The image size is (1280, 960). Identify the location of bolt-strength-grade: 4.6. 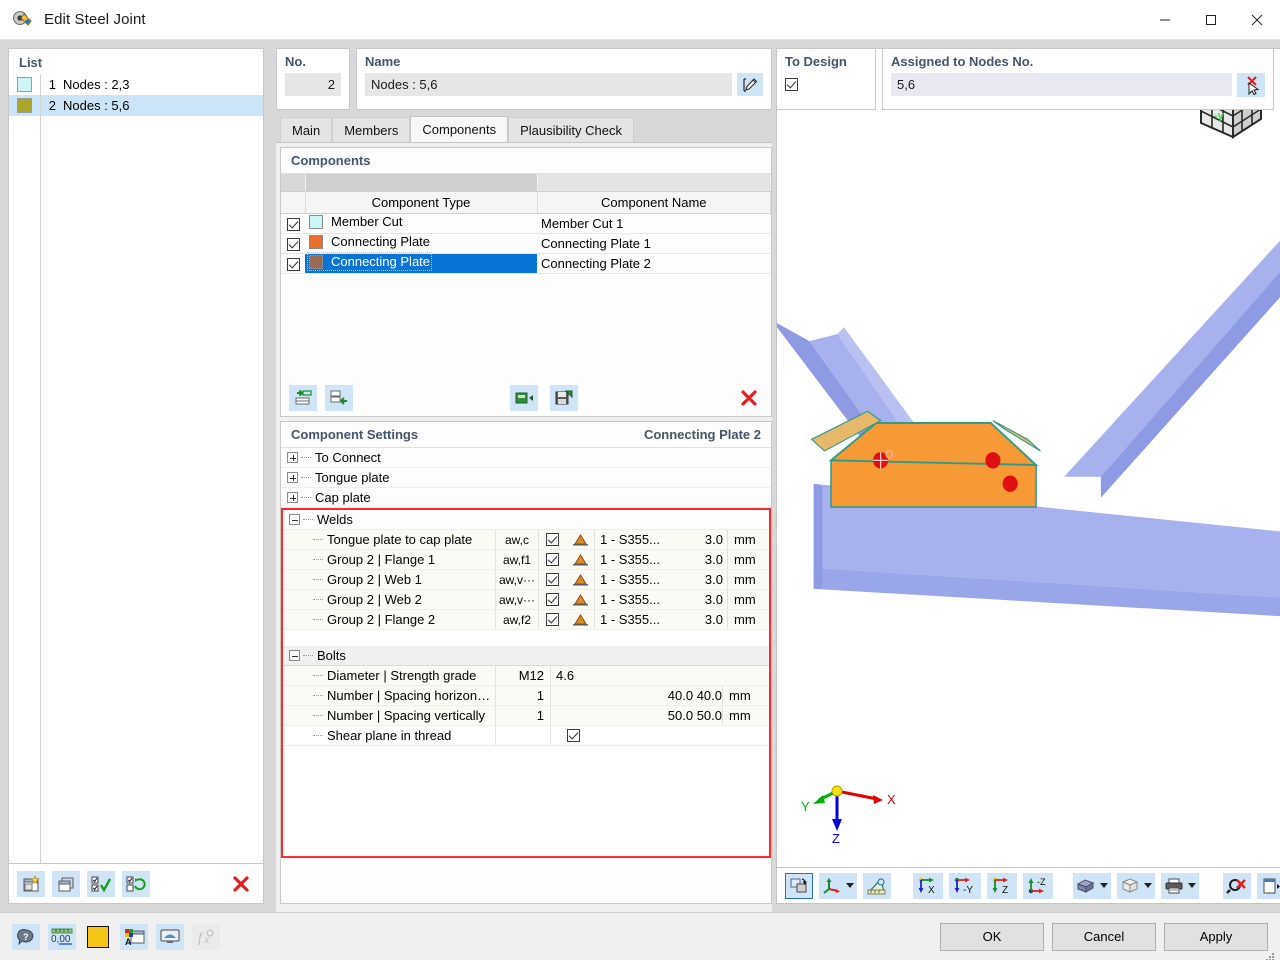
(600, 675).